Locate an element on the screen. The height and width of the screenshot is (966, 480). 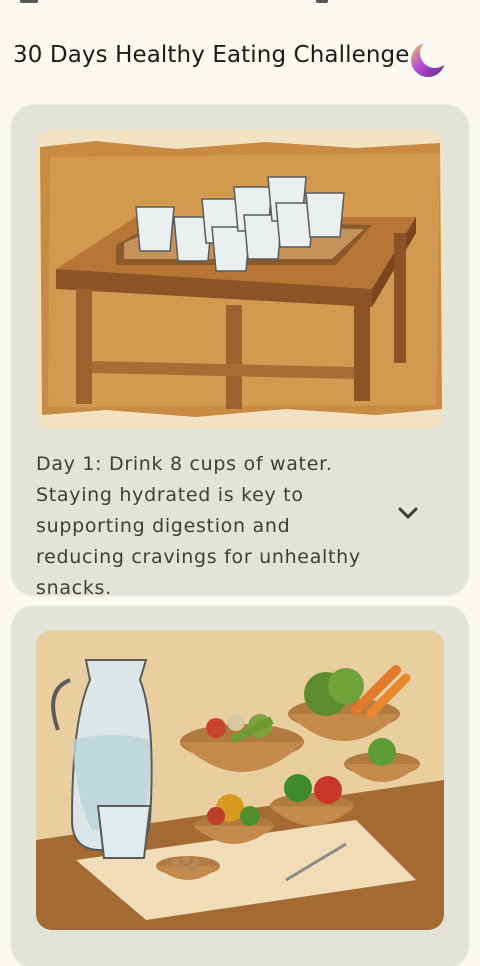
expand-button is located at coordinates (408, 513).